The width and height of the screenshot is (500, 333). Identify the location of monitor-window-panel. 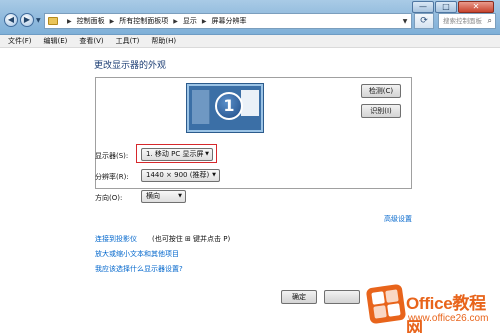
(250, 103).